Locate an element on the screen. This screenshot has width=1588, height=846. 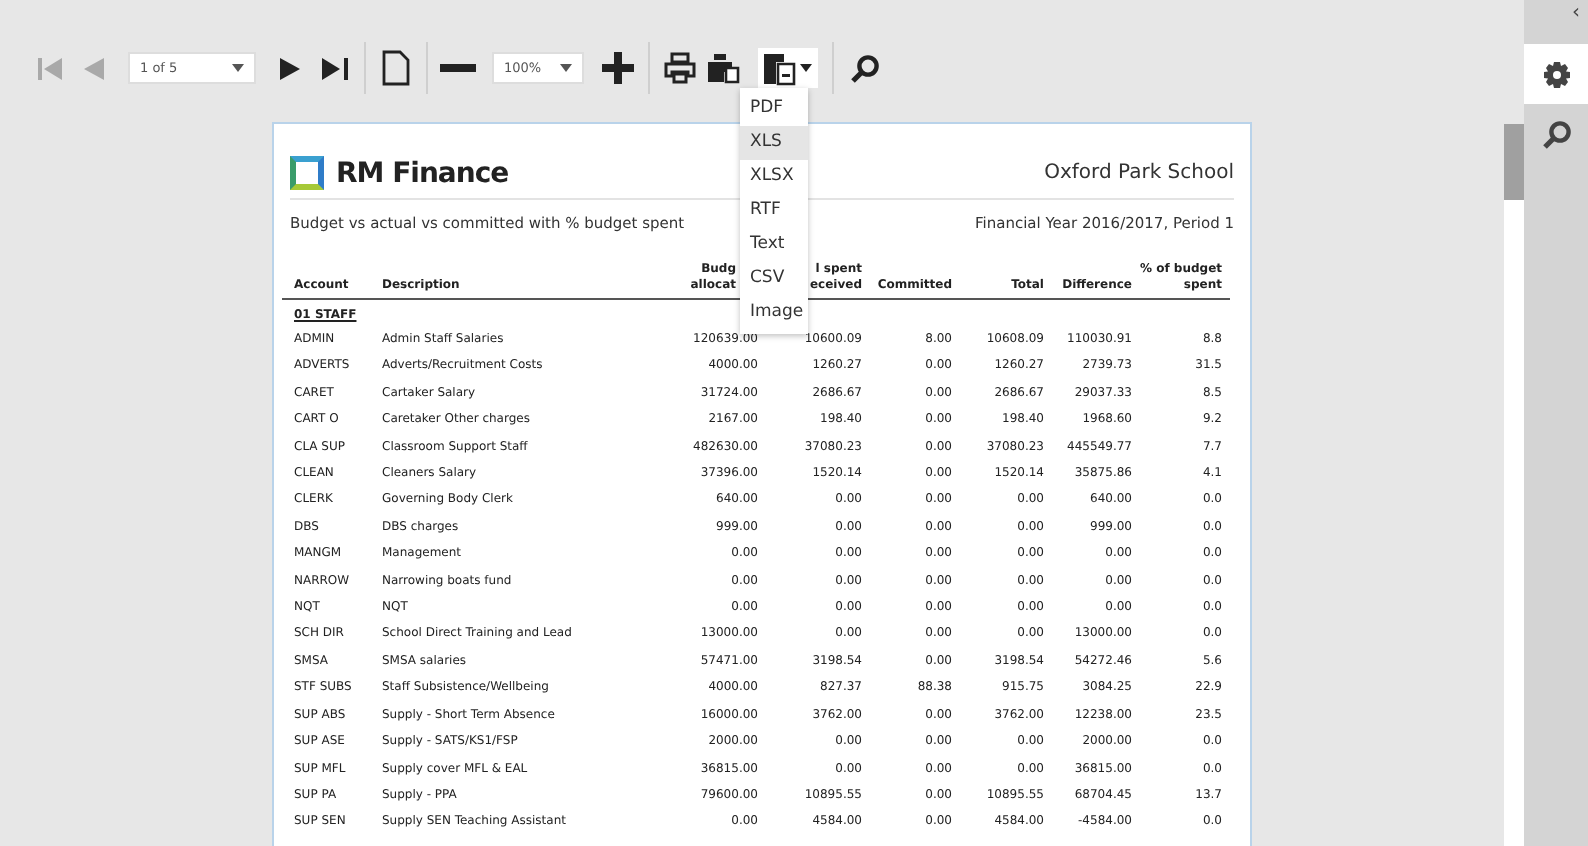
side-tab is located at coordinates (1556, 74).